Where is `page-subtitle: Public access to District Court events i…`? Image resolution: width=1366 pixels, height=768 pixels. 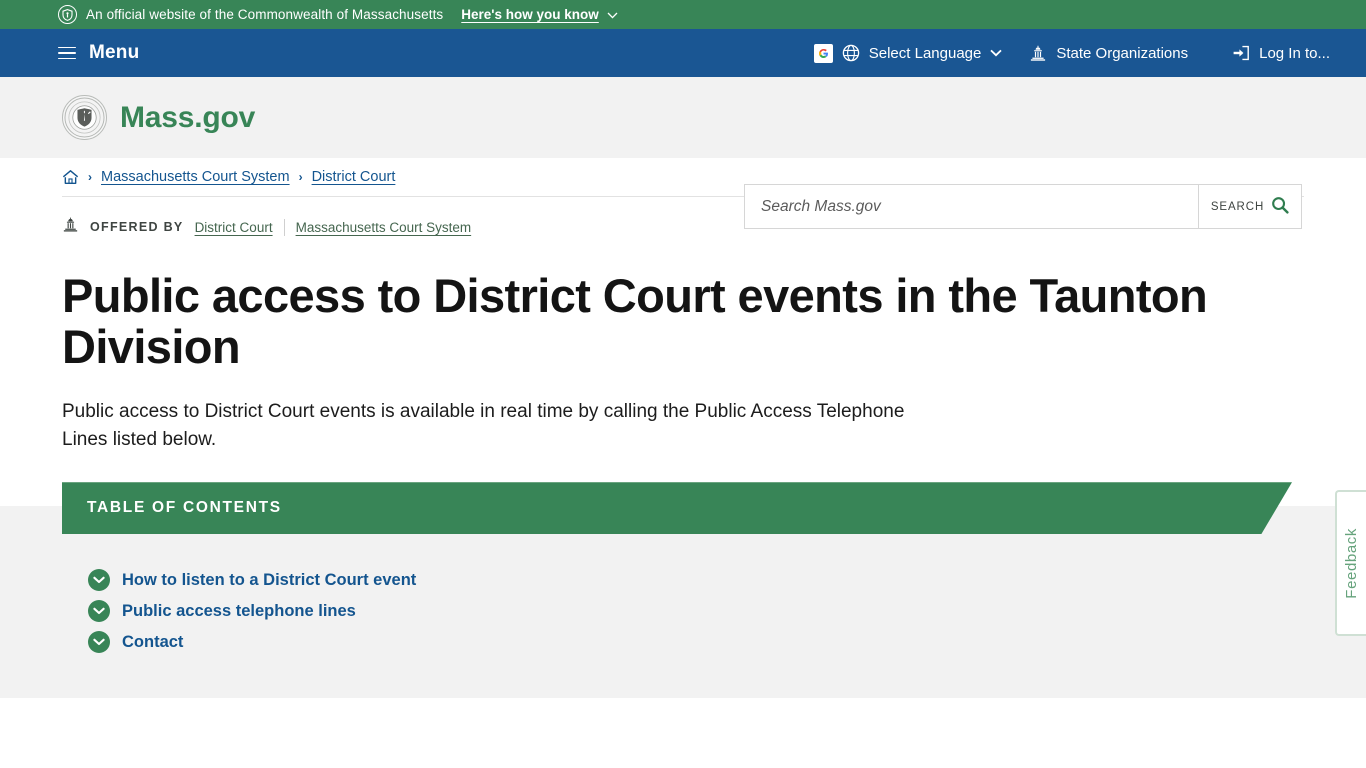 page-subtitle: Public access to District Court events i… is located at coordinates (483, 426).